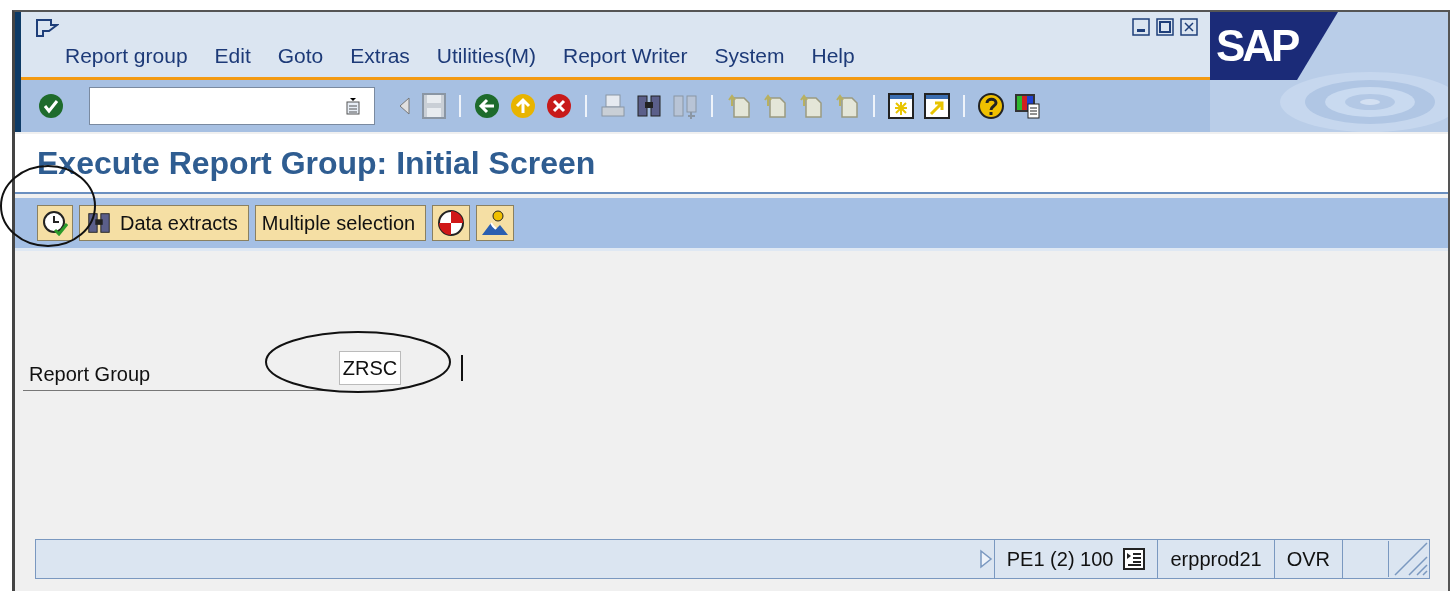 The width and height of the screenshot is (1455, 591). What do you see at coordinates (340, 223) in the screenshot?
I see `toolbar-button: Multiple selection` at bounding box center [340, 223].